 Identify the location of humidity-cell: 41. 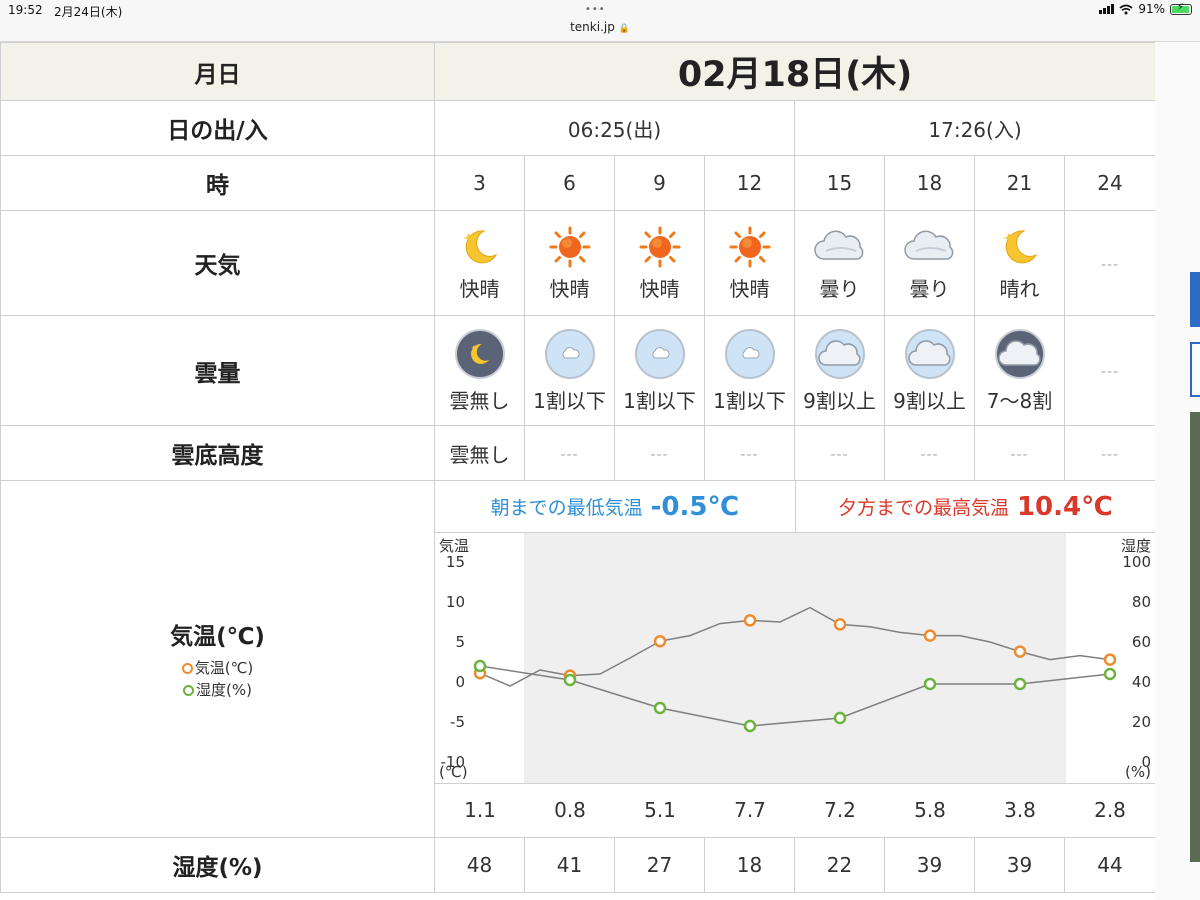
(569, 865).